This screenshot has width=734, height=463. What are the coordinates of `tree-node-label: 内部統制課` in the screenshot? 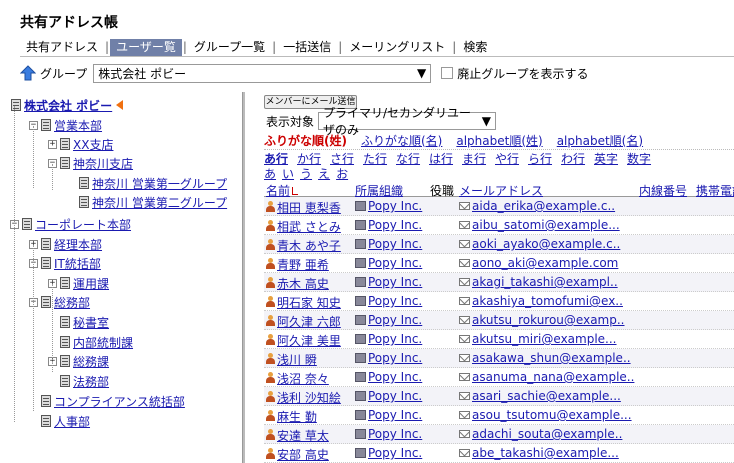 It's located at (103, 342).